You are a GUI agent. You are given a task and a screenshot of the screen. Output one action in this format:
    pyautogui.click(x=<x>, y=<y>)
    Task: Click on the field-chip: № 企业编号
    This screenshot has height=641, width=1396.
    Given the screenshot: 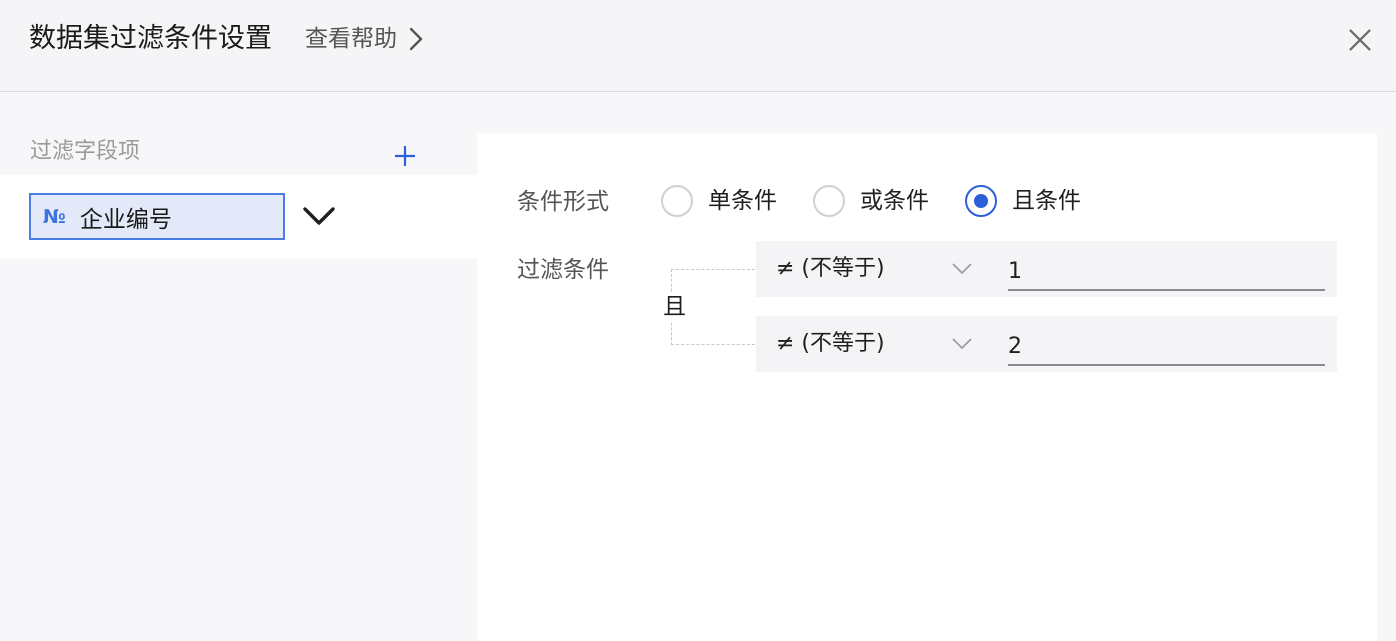 What is the action you would take?
    pyautogui.click(x=157, y=216)
    